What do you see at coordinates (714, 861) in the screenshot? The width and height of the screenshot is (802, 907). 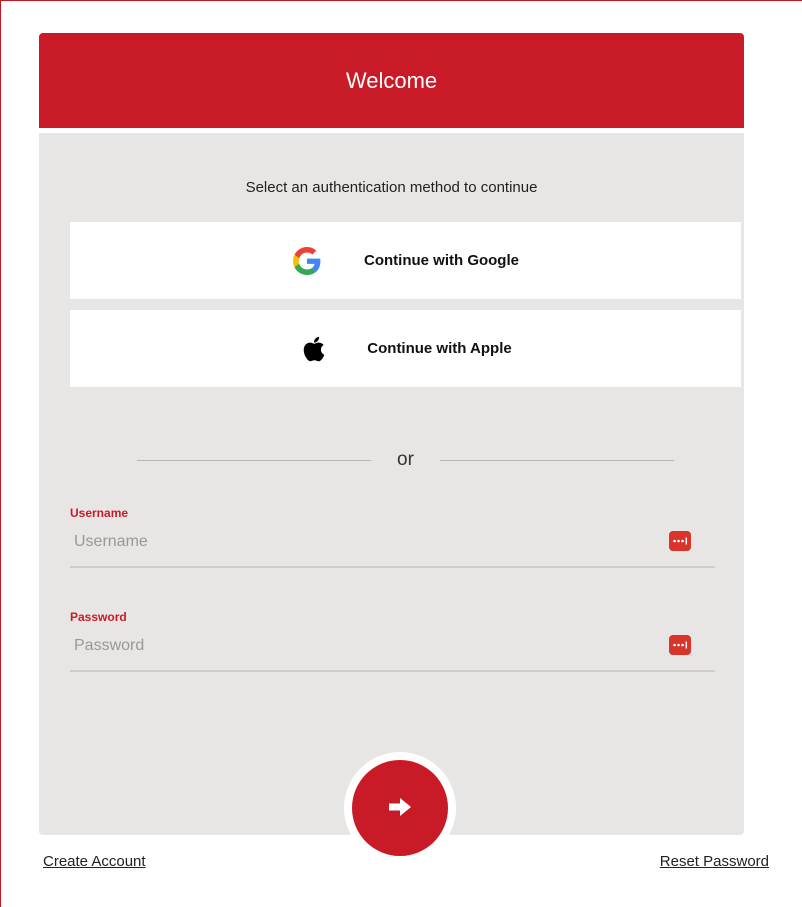 I see `reset-password-link: Reset Password` at bounding box center [714, 861].